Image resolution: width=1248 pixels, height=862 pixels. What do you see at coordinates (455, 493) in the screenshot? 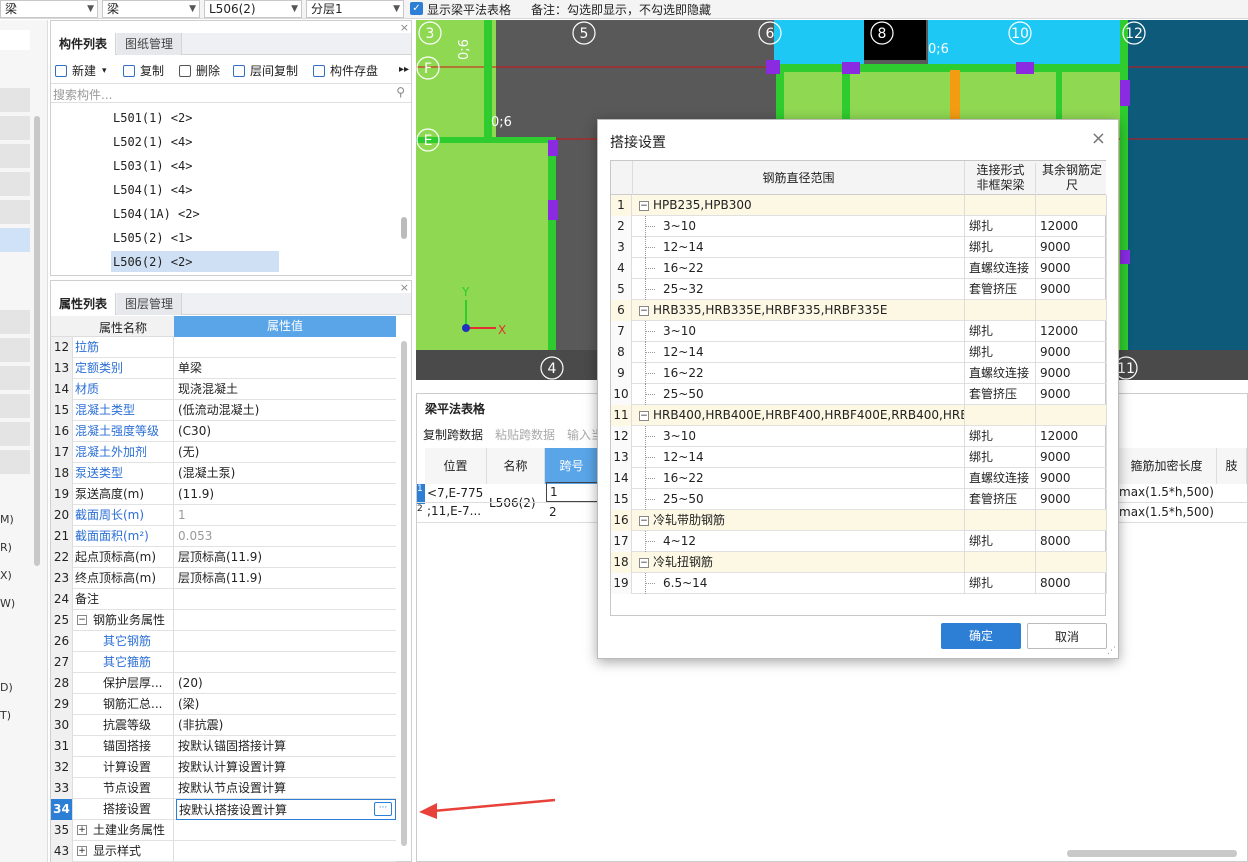
I see `cell-position: <7,E-775` at bounding box center [455, 493].